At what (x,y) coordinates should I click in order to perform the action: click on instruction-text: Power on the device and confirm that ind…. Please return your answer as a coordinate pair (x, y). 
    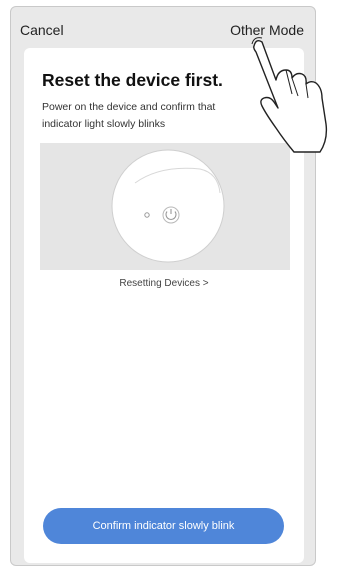
    Looking at the image, I should click on (129, 115).